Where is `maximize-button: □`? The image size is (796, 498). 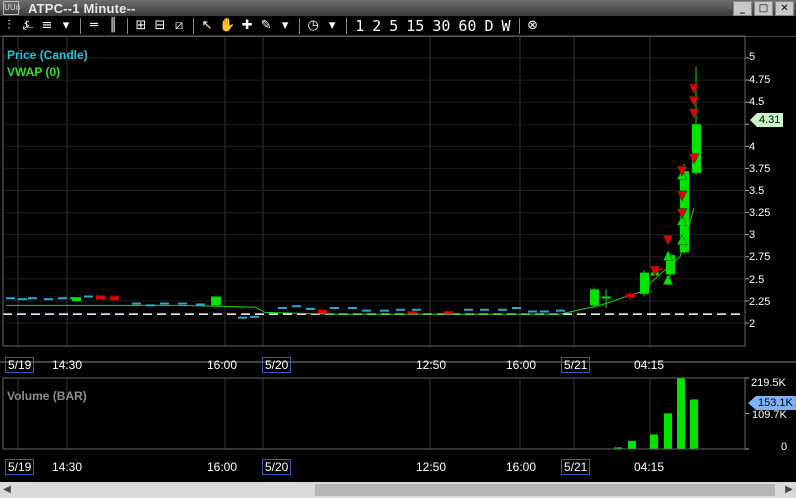 maximize-button: □ is located at coordinates (763, 8).